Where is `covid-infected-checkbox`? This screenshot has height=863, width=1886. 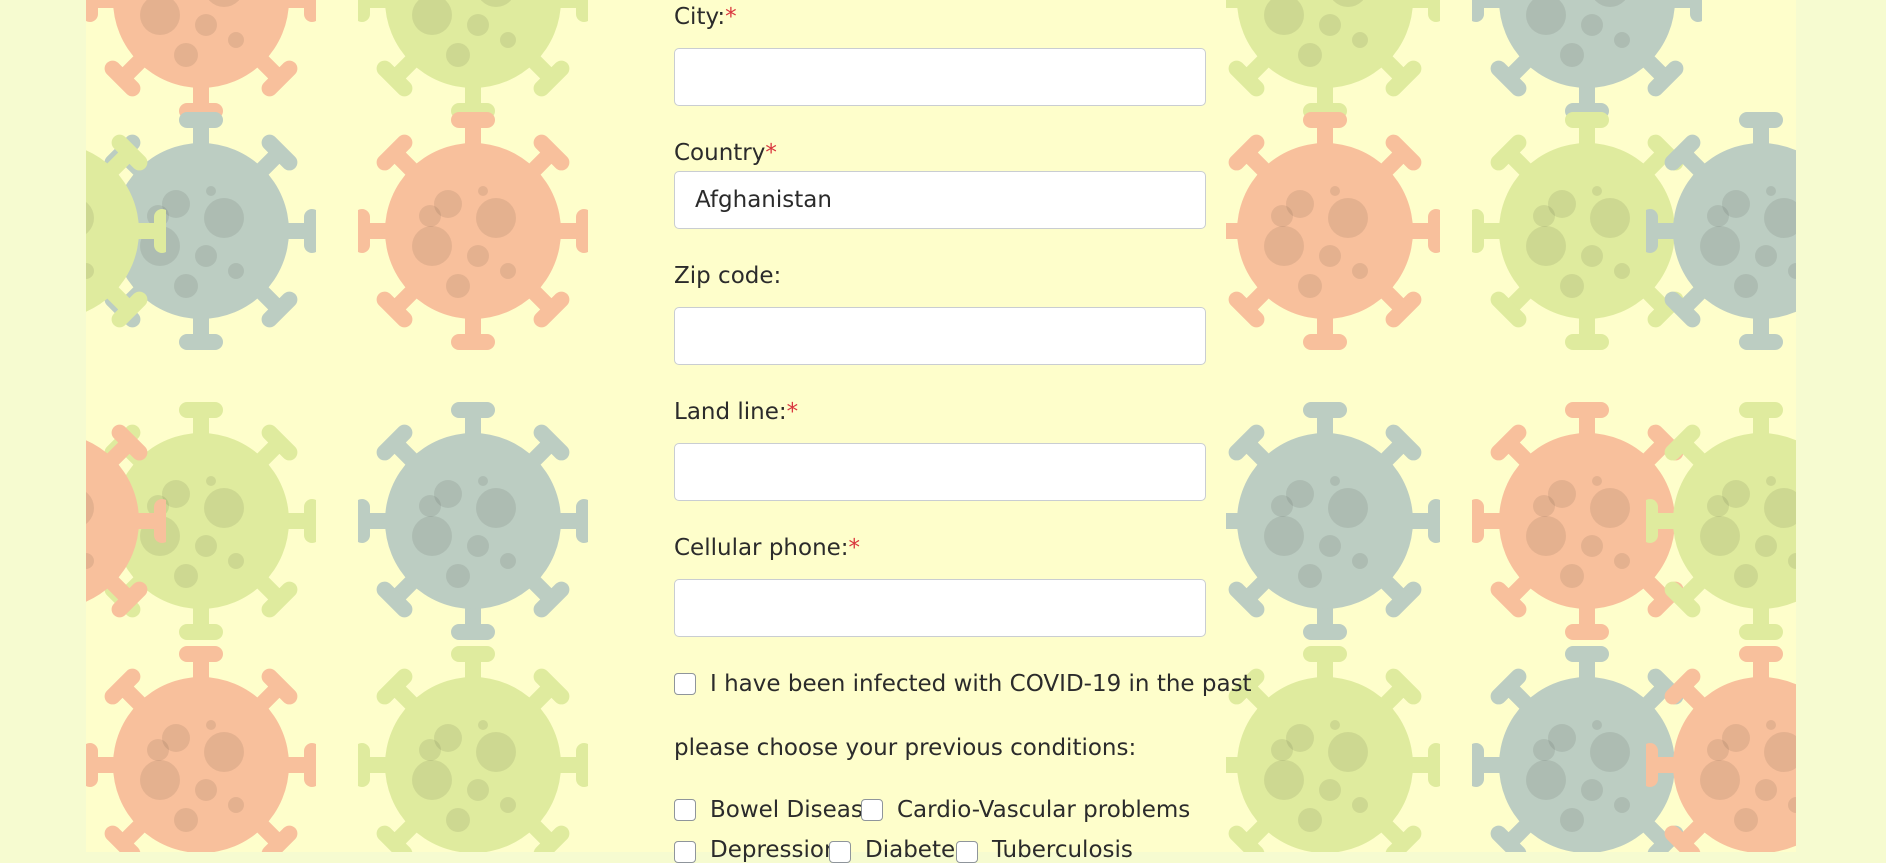
covid-infected-checkbox is located at coordinates (685, 684).